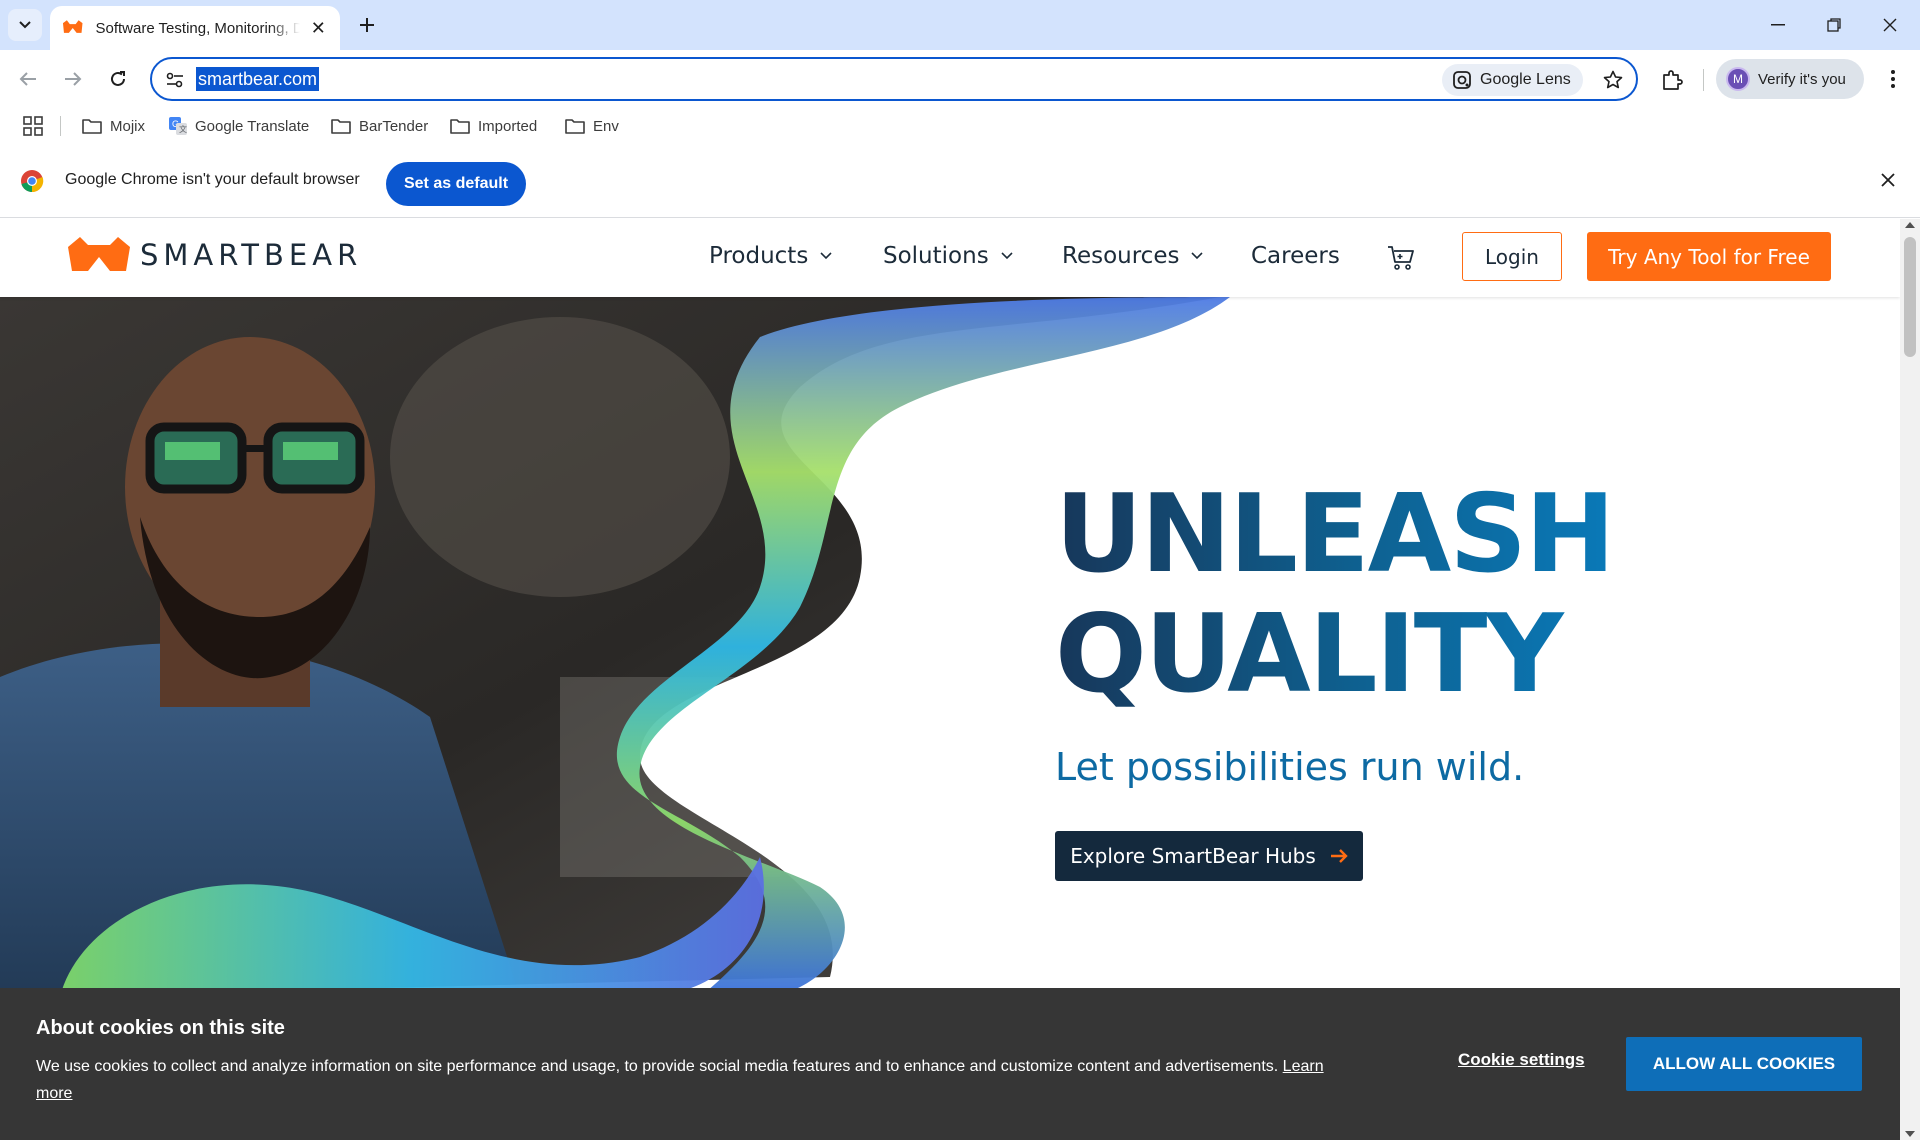 Image resolution: width=1920 pixels, height=1140 pixels. What do you see at coordinates (1738, 79) in the screenshot?
I see `avatar: M` at bounding box center [1738, 79].